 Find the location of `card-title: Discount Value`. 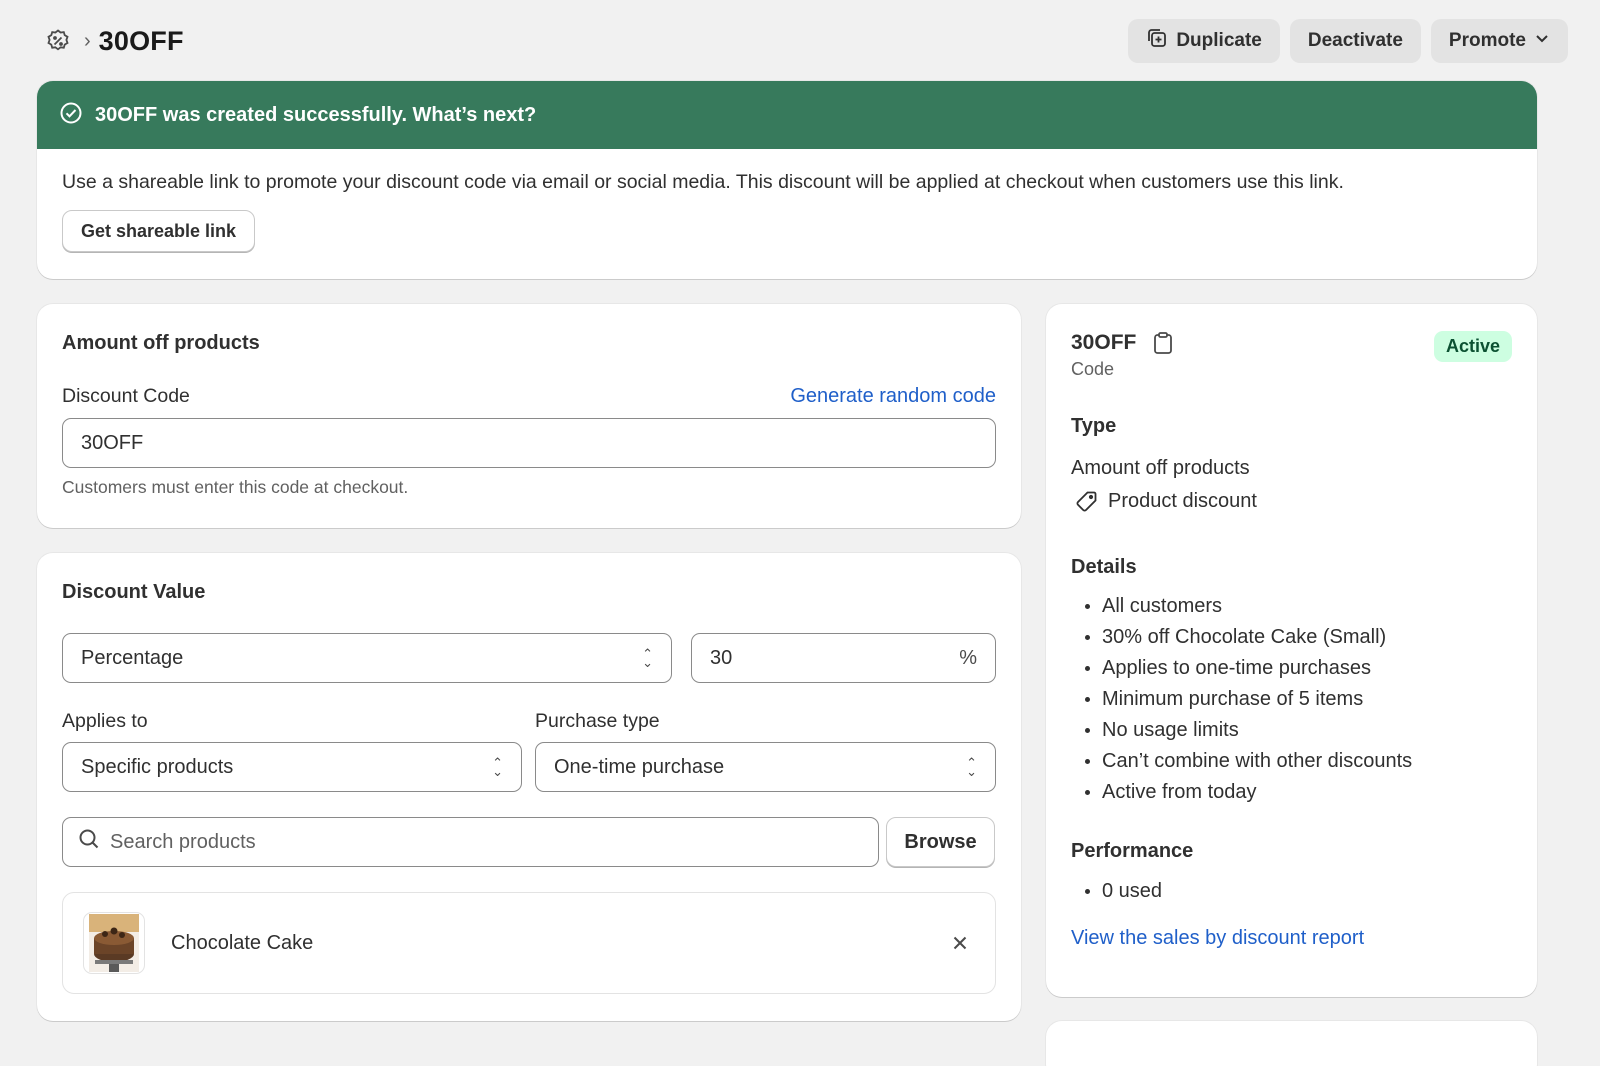

card-title: Discount Value is located at coordinates (134, 592).